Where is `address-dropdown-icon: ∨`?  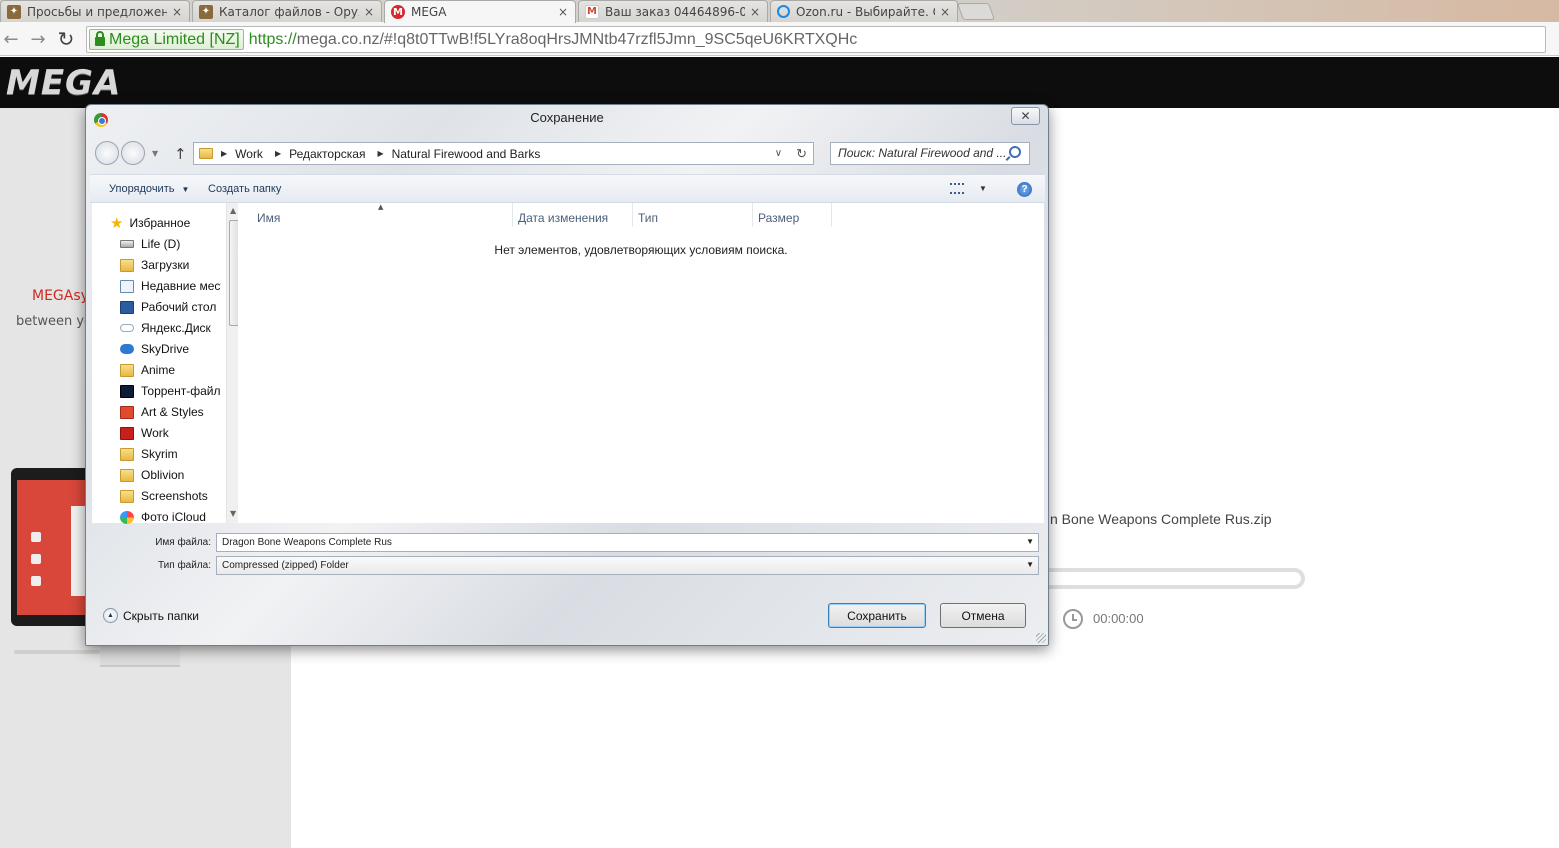 address-dropdown-icon: ∨ is located at coordinates (778, 153).